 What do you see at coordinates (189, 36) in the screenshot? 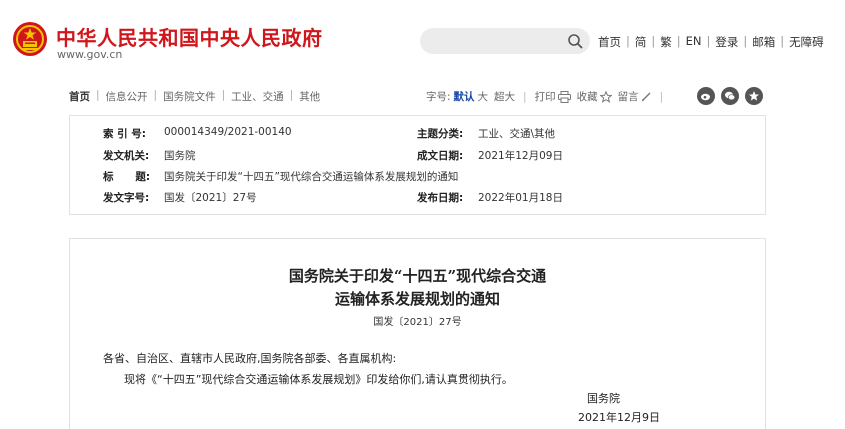
I see `site-title: 中华人民共和国中央人民政府` at bounding box center [189, 36].